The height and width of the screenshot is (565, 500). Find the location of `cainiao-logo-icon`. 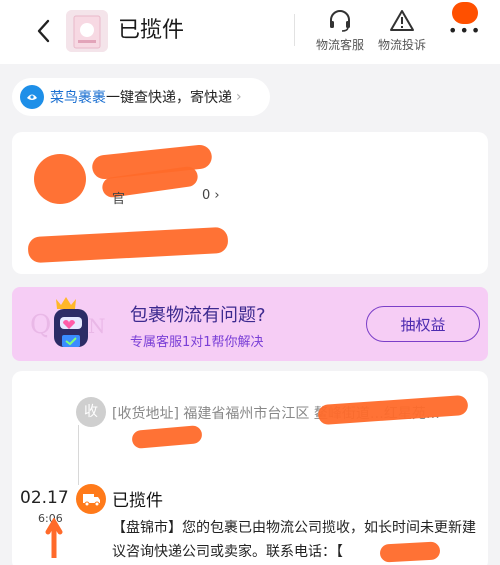

cainiao-logo-icon is located at coordinates (32, 97).